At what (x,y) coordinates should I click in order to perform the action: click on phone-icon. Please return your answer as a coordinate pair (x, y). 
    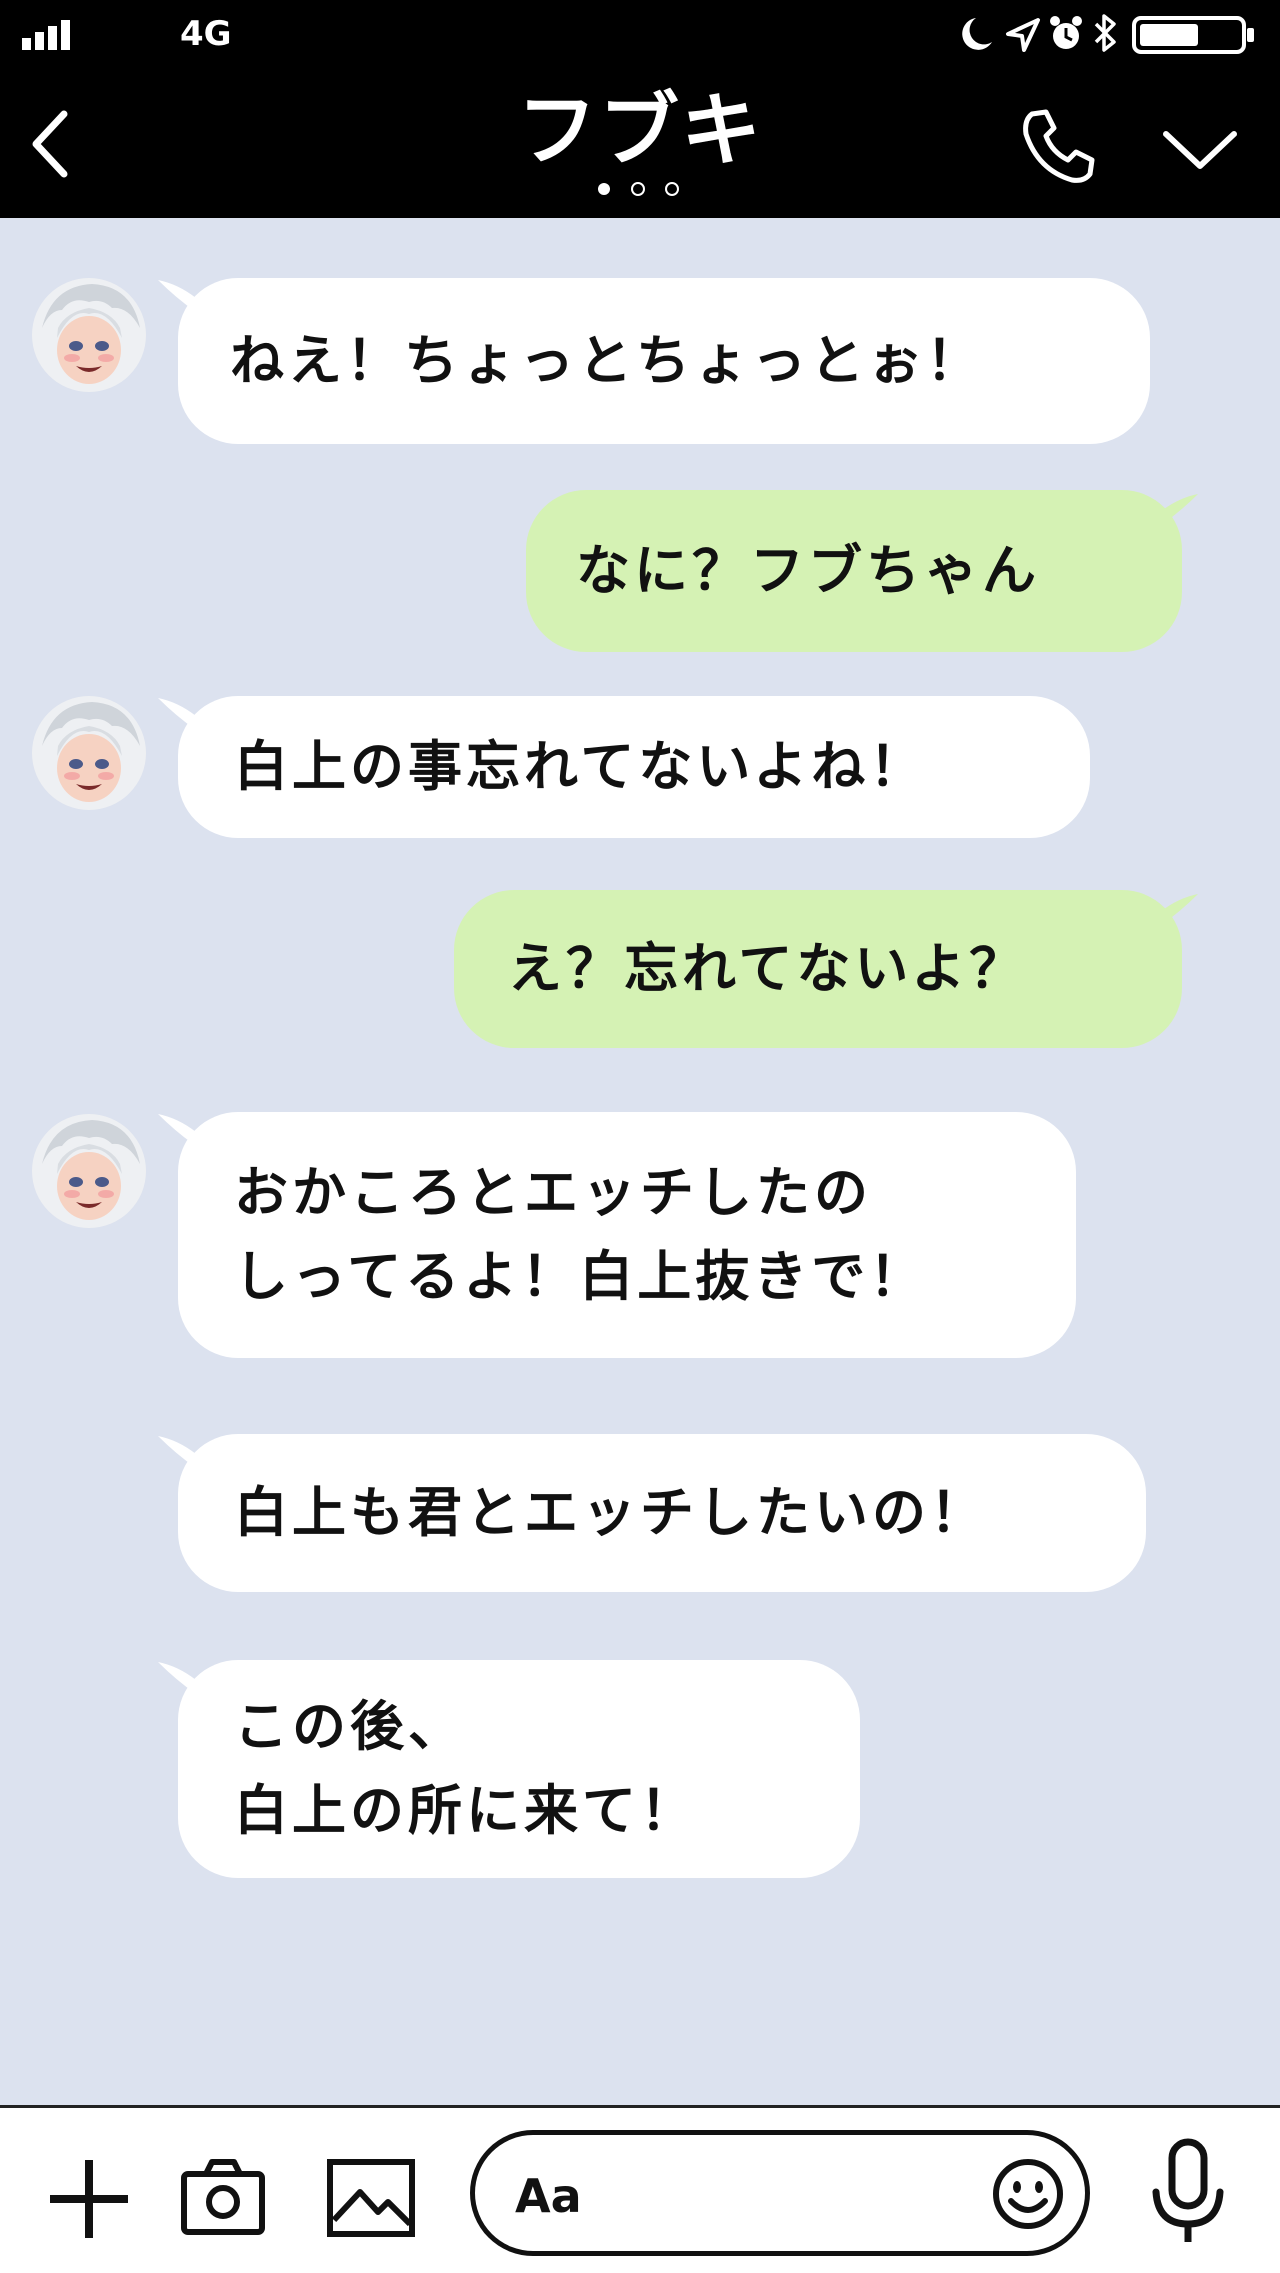
    Looking at the image, I should click on (1059, 146).